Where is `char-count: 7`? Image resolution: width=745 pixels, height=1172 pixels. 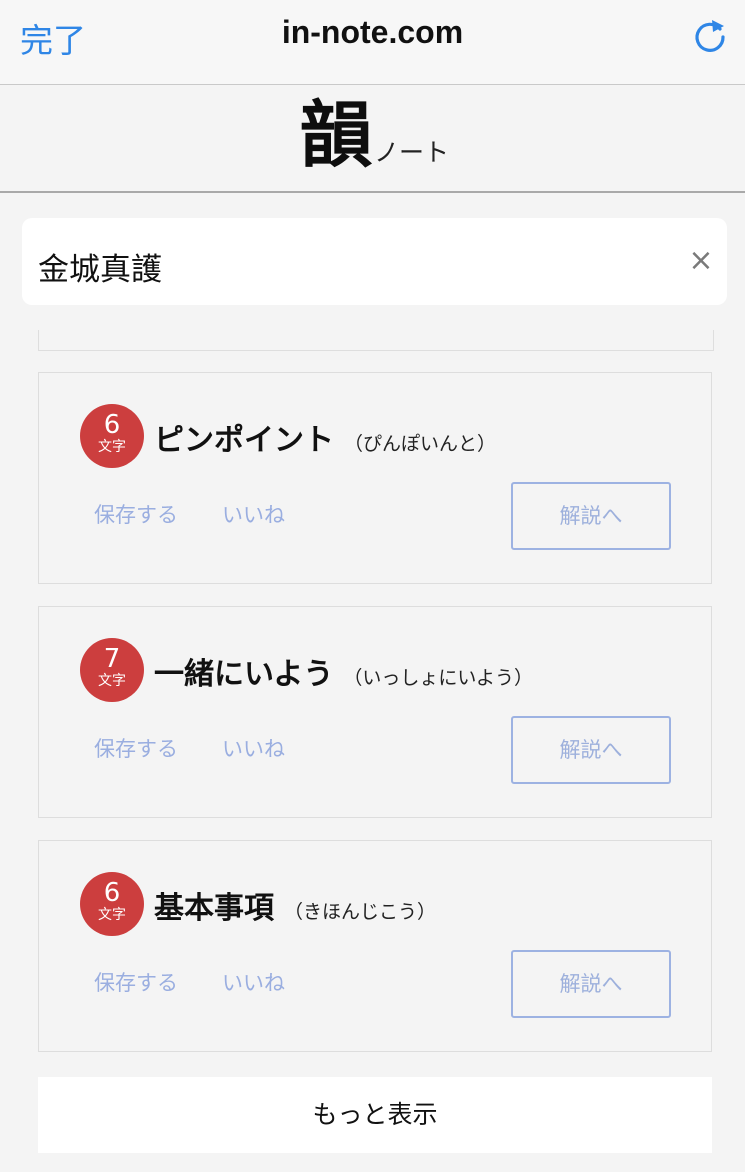
char-count: 7 is located at coordinates (112, 659).